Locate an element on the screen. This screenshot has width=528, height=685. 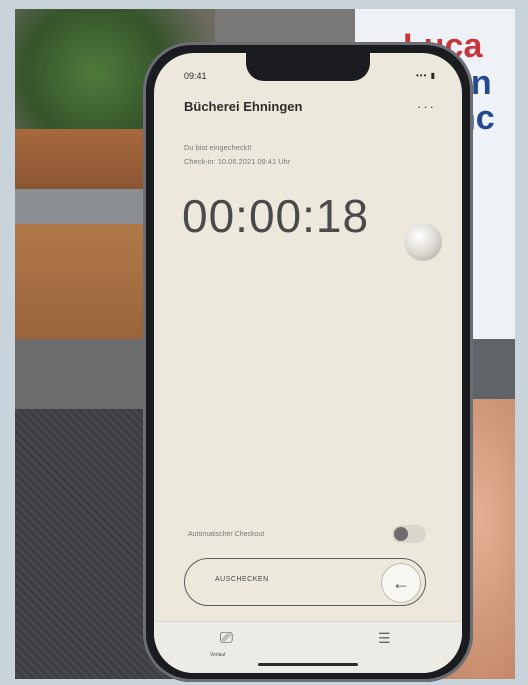
phone-notch is located at coordinates (308, 67).